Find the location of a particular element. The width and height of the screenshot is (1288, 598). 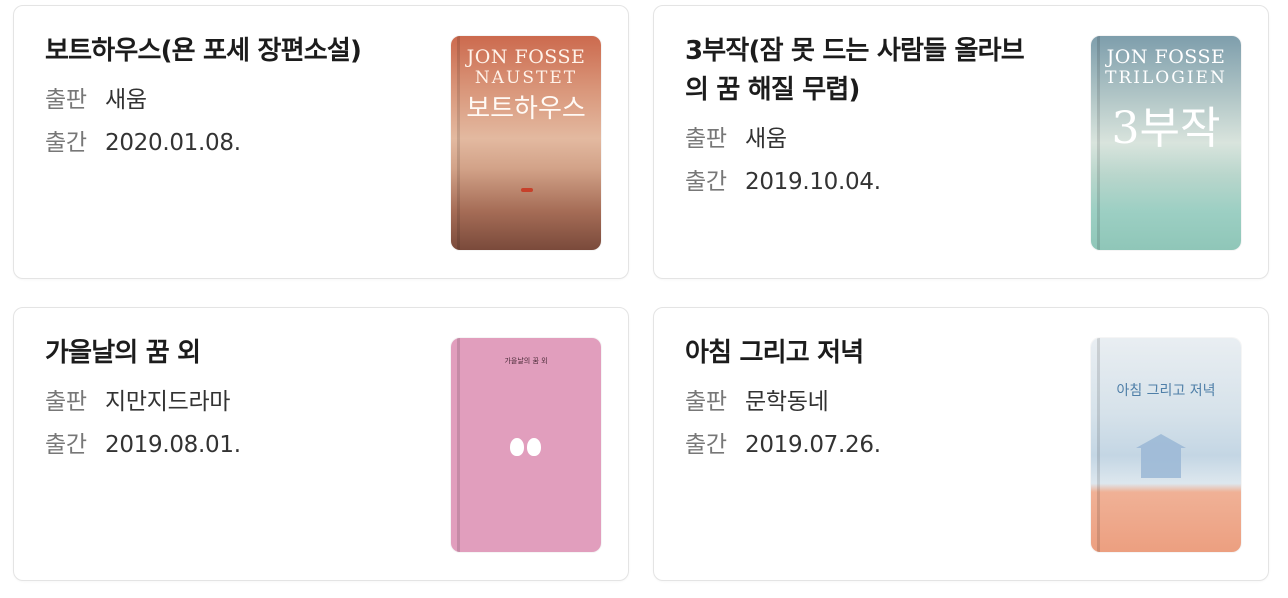

boat-illustration is located at coordinates (527, 190).